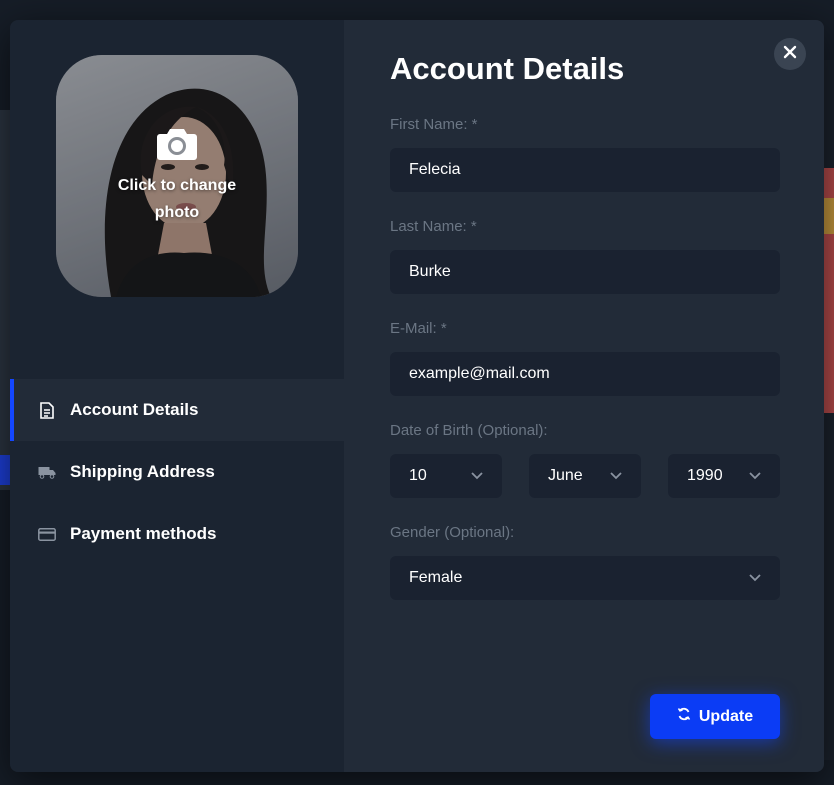  What do you see at coordinates (5, 300) in the screenshot?
I see `background-card-left` at bounding box center [5, 300].